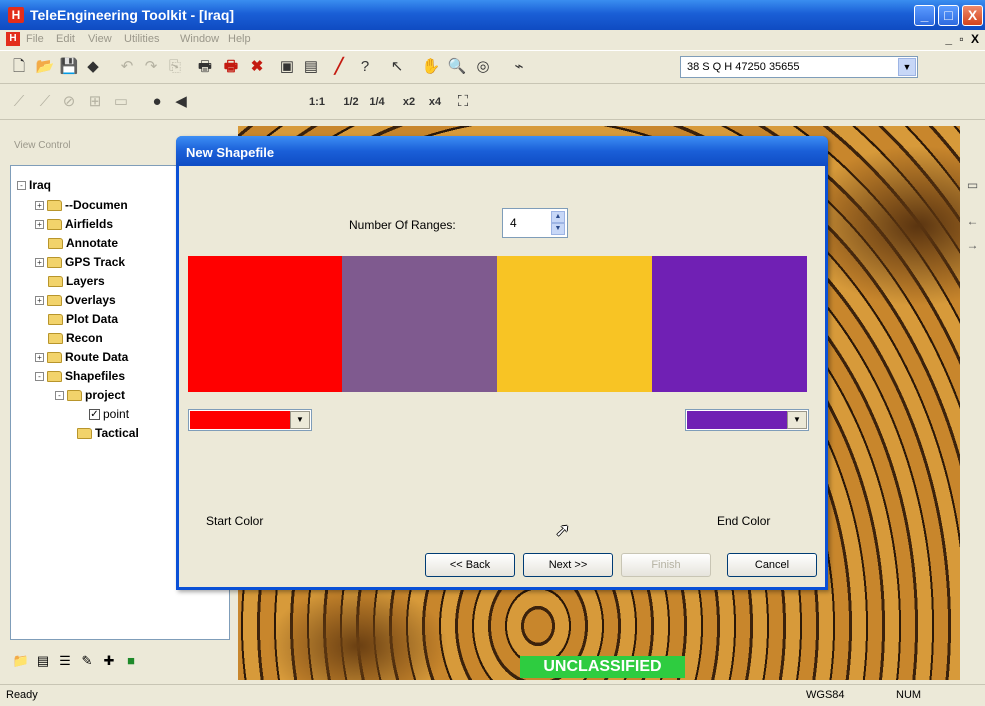 The height and width of the screenshot is (706, 985). I want to click on end-color-select: ▼, so click(747, 420).